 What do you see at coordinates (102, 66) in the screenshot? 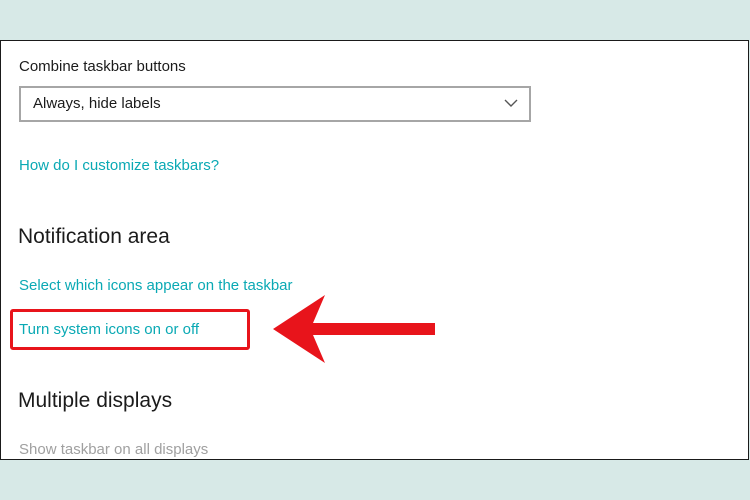
I see `combine-taskbar-buttons-label: Combine taskbar buttons` at bounding box center [102, 66].